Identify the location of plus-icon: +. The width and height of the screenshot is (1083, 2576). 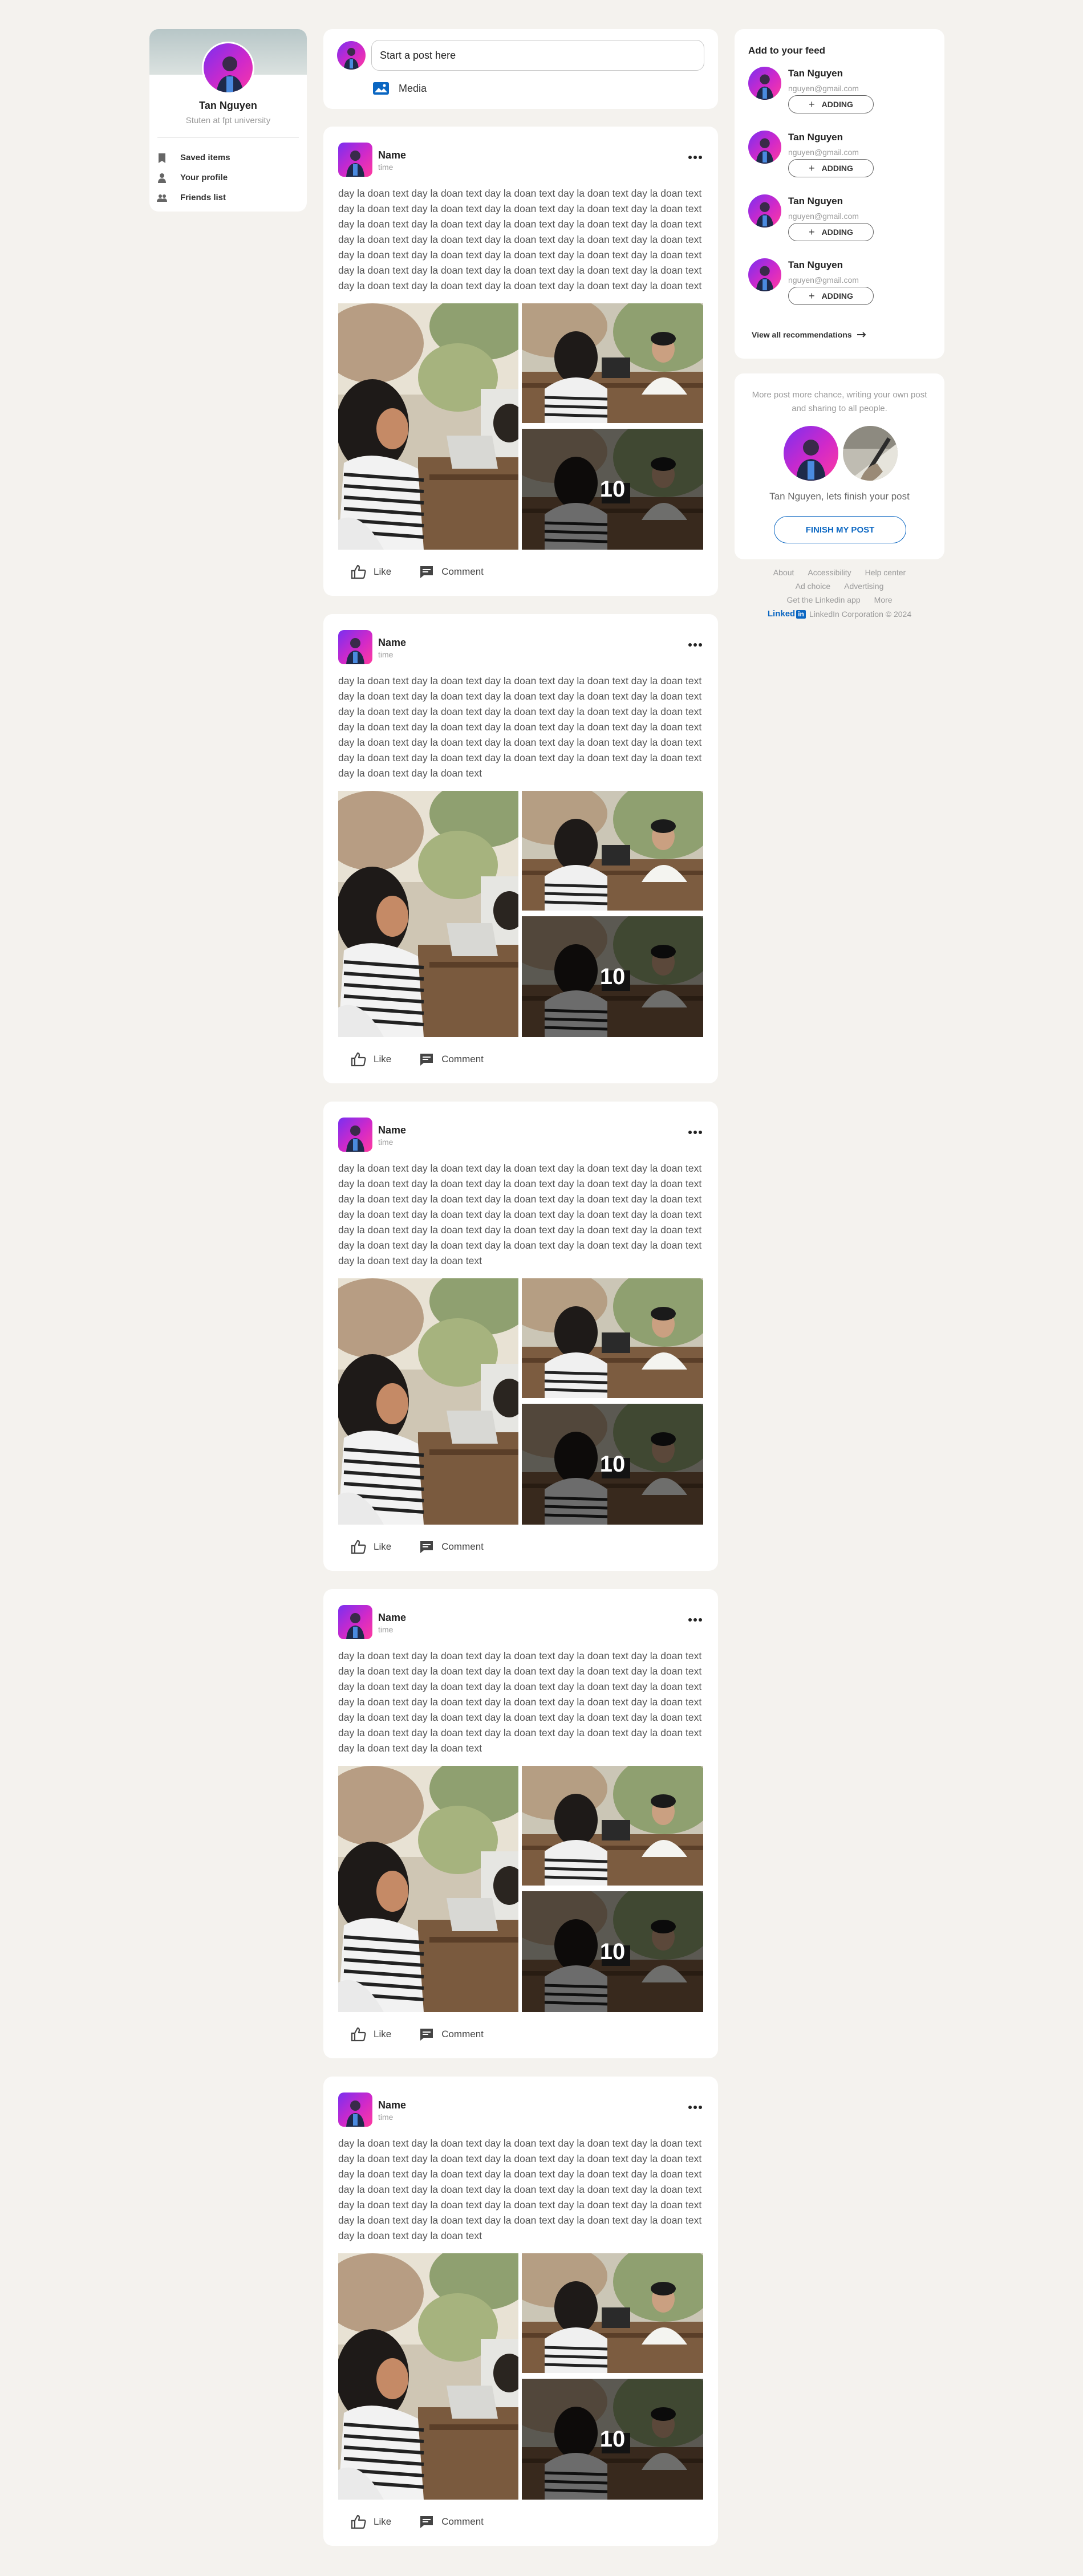
(812, 104).